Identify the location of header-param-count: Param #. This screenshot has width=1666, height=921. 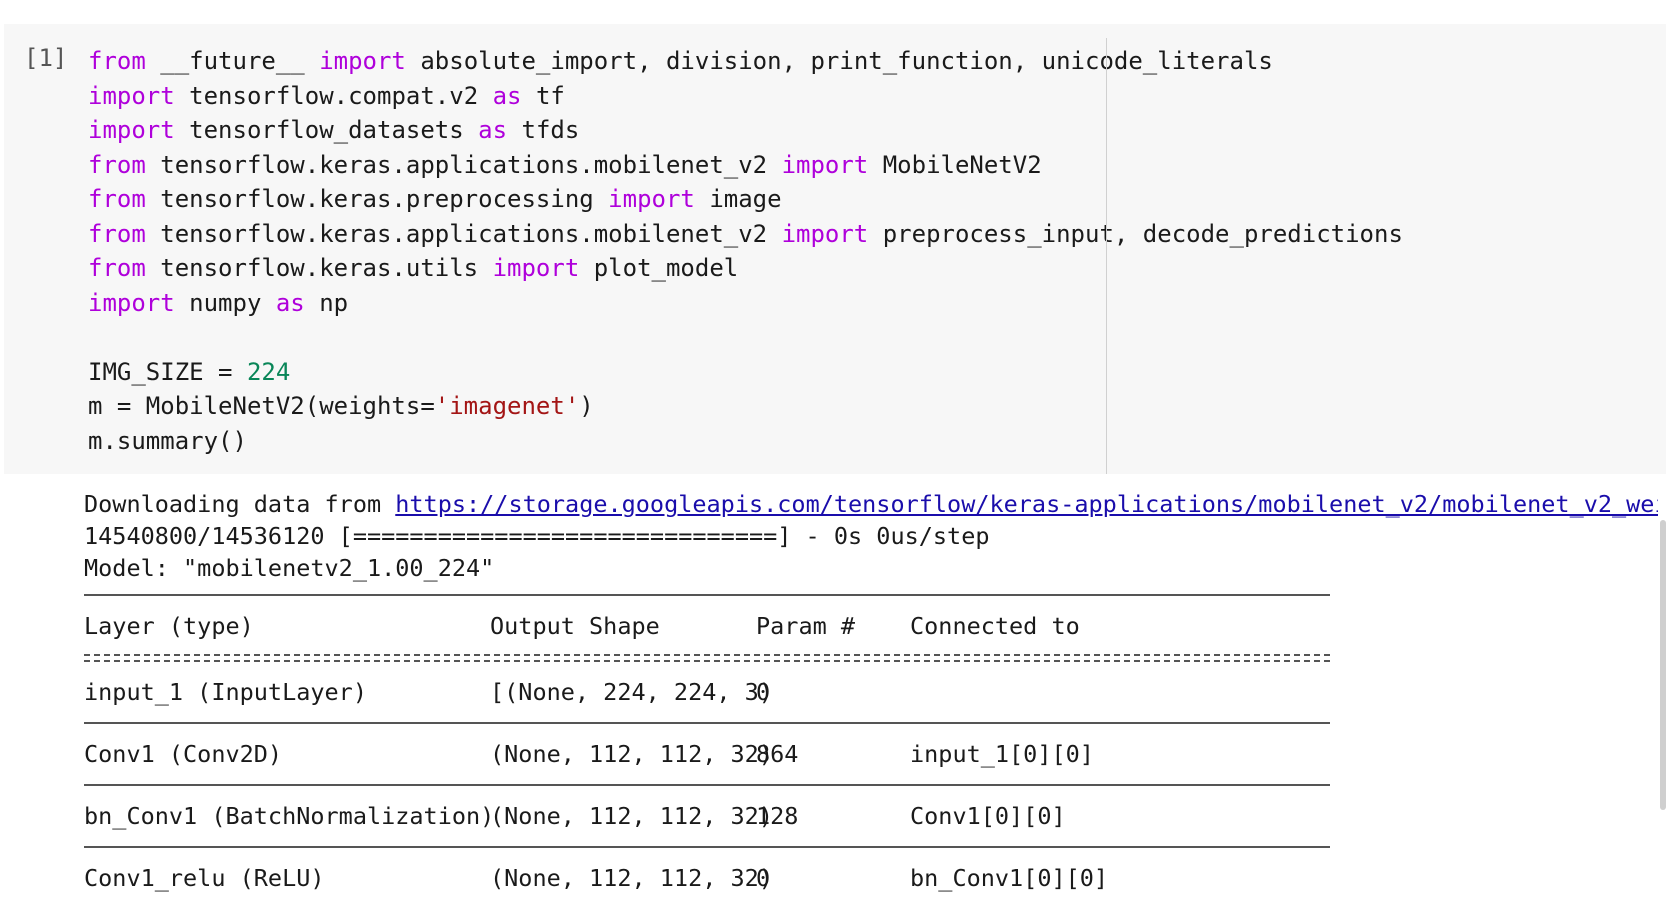
(806, 626).